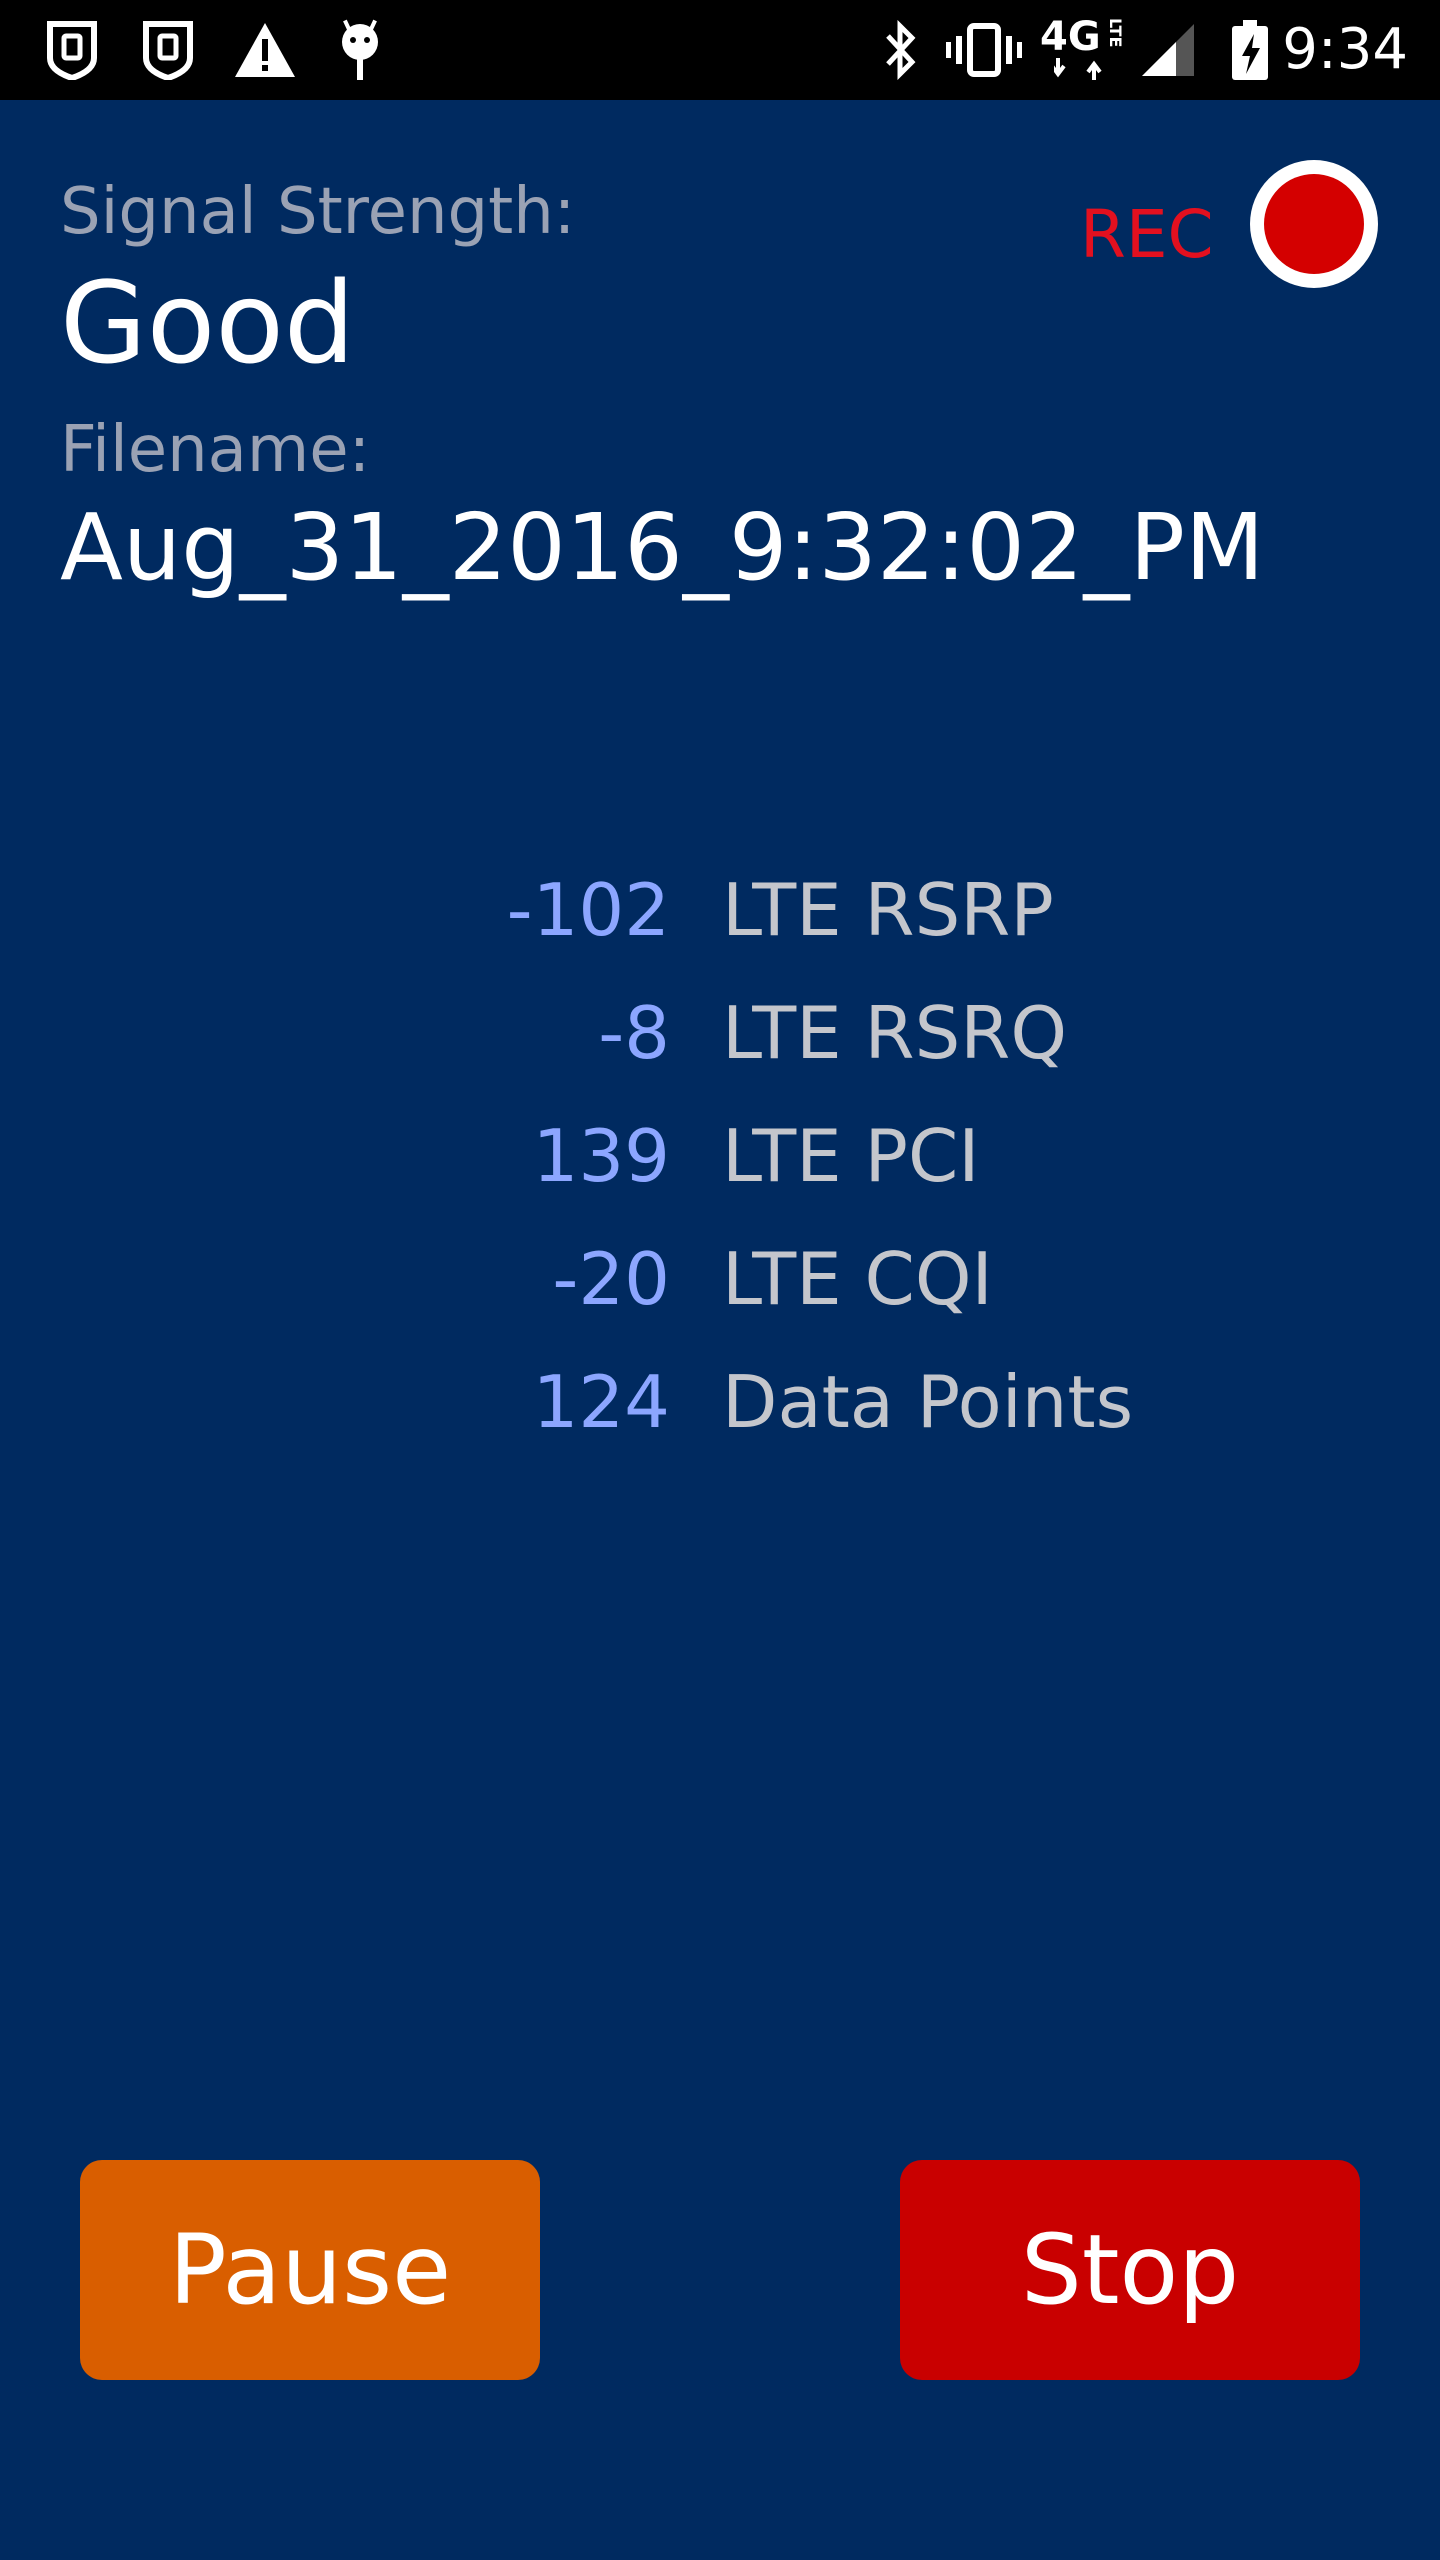  I want to click on stat-value: 139, so click(601, 1156).